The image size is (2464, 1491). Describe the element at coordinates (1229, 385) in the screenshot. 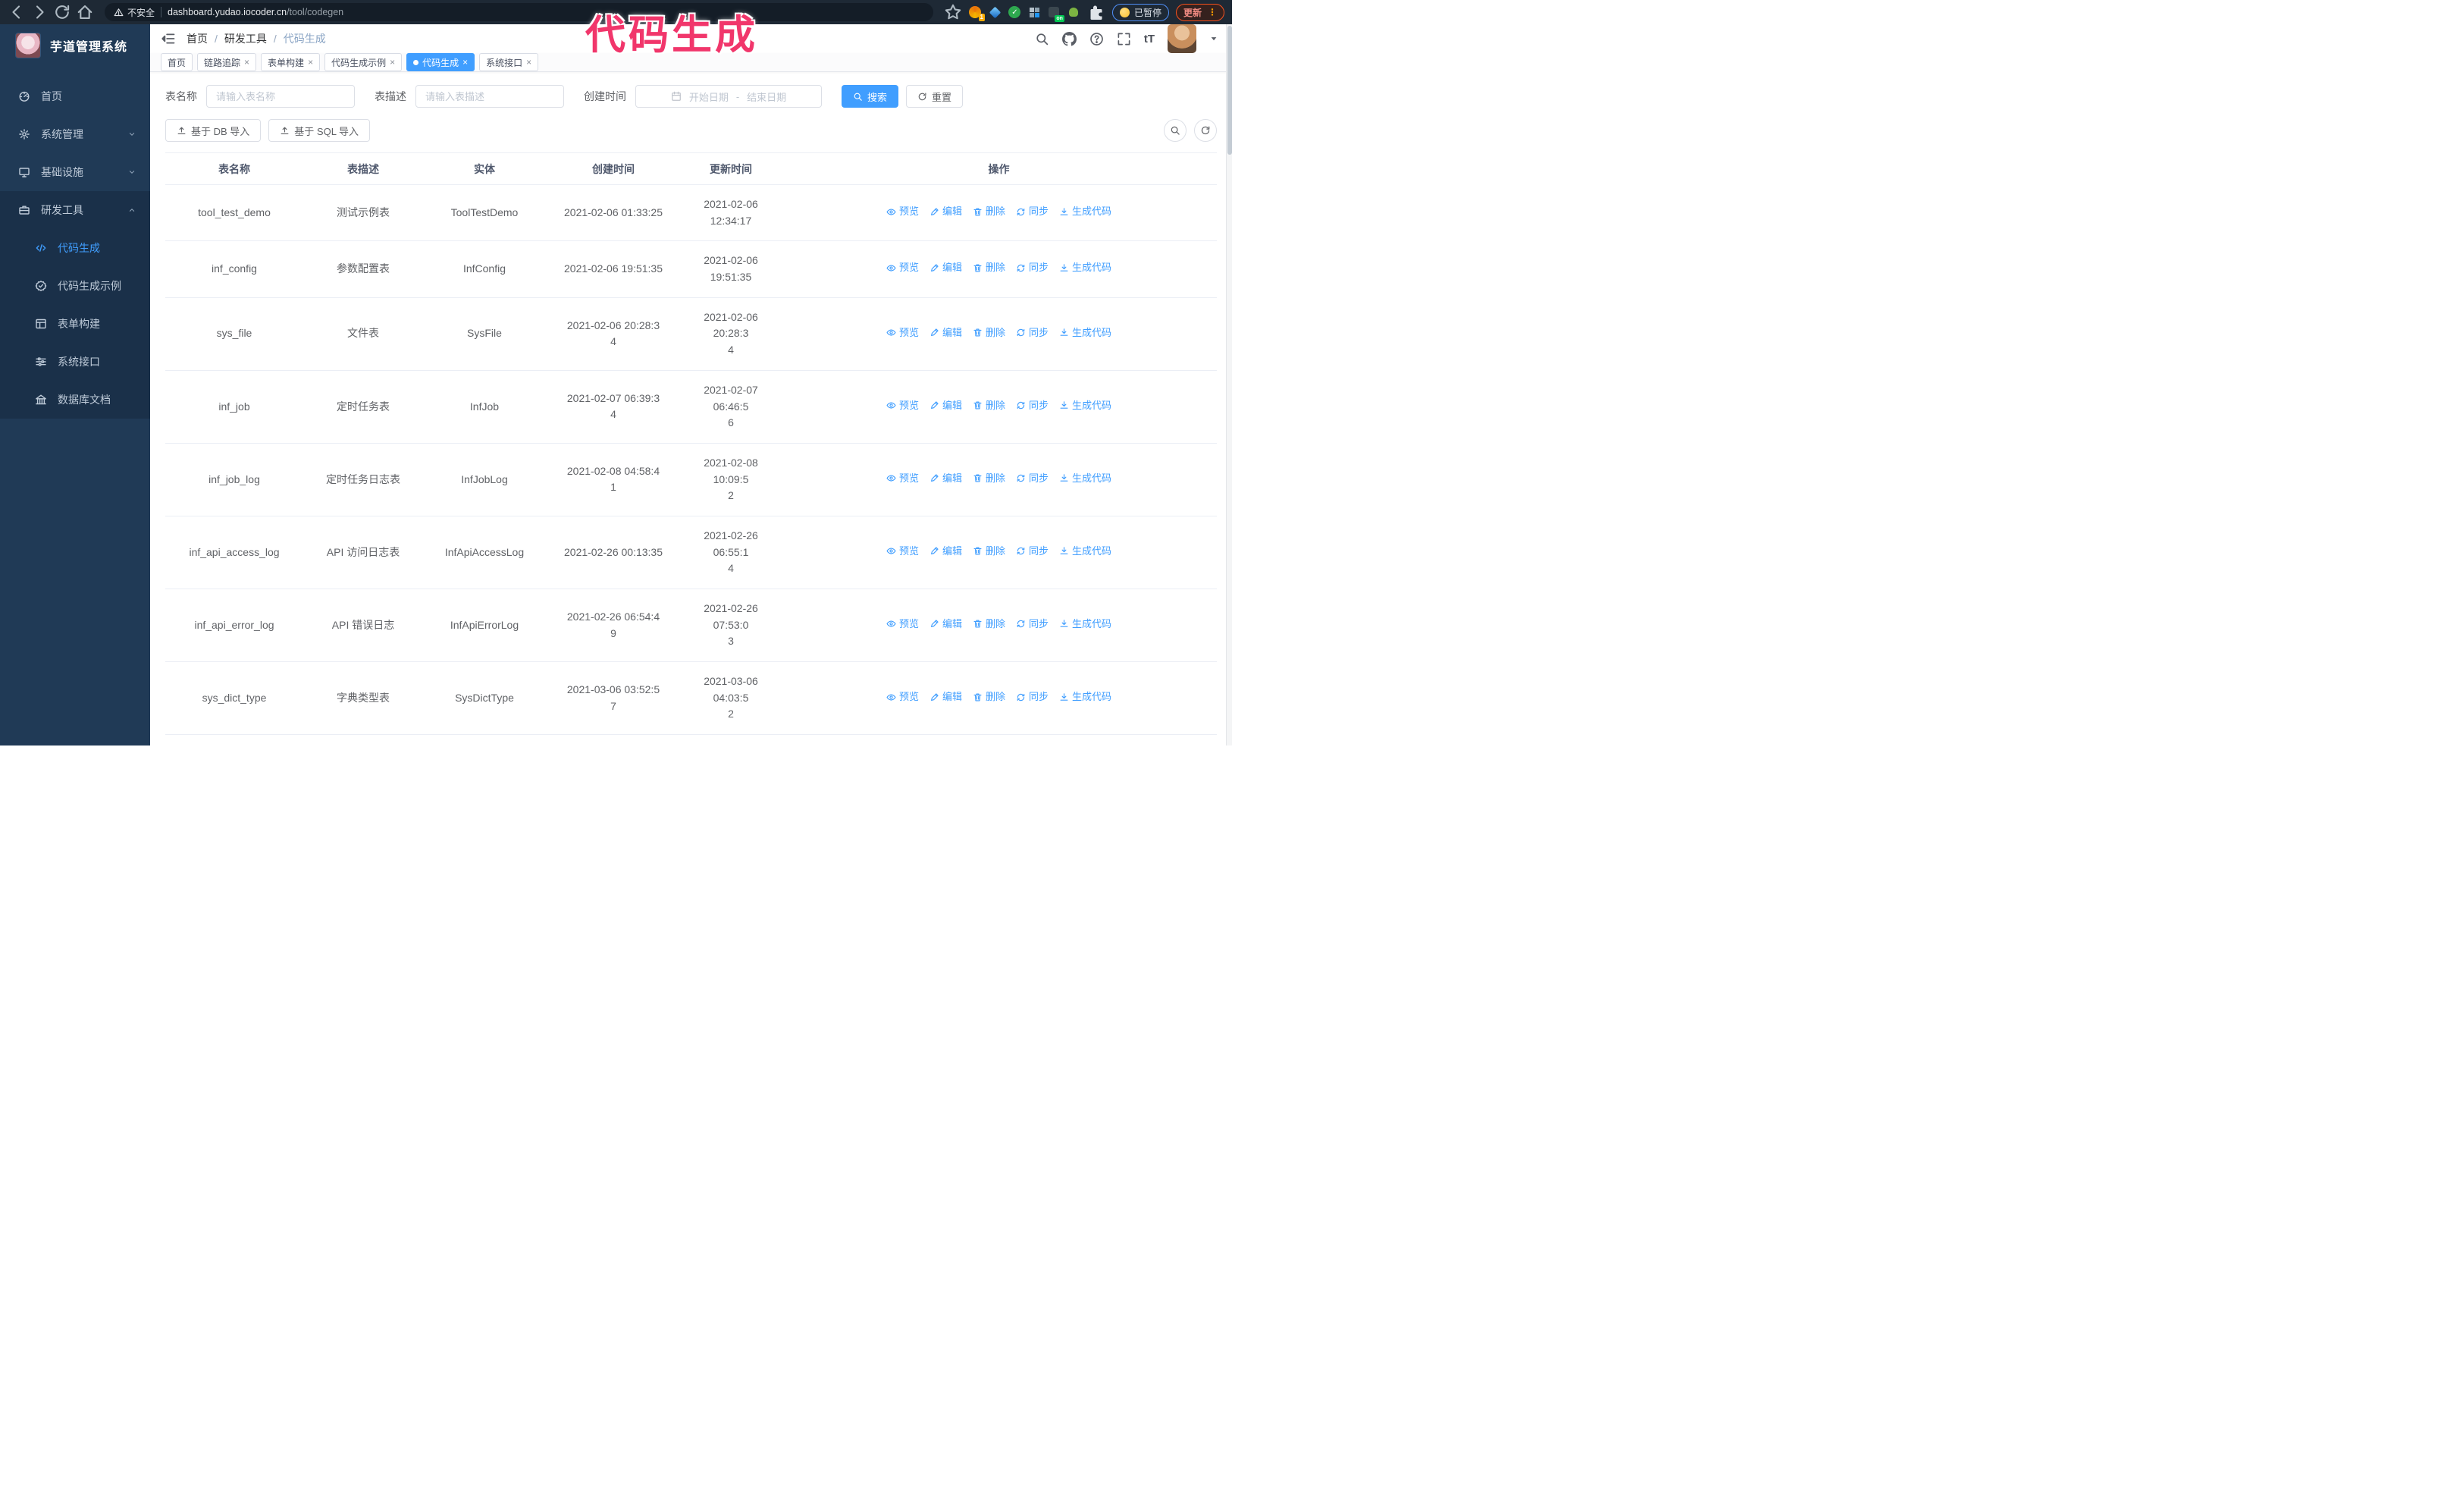

I see `page-scrollbar` at that location.